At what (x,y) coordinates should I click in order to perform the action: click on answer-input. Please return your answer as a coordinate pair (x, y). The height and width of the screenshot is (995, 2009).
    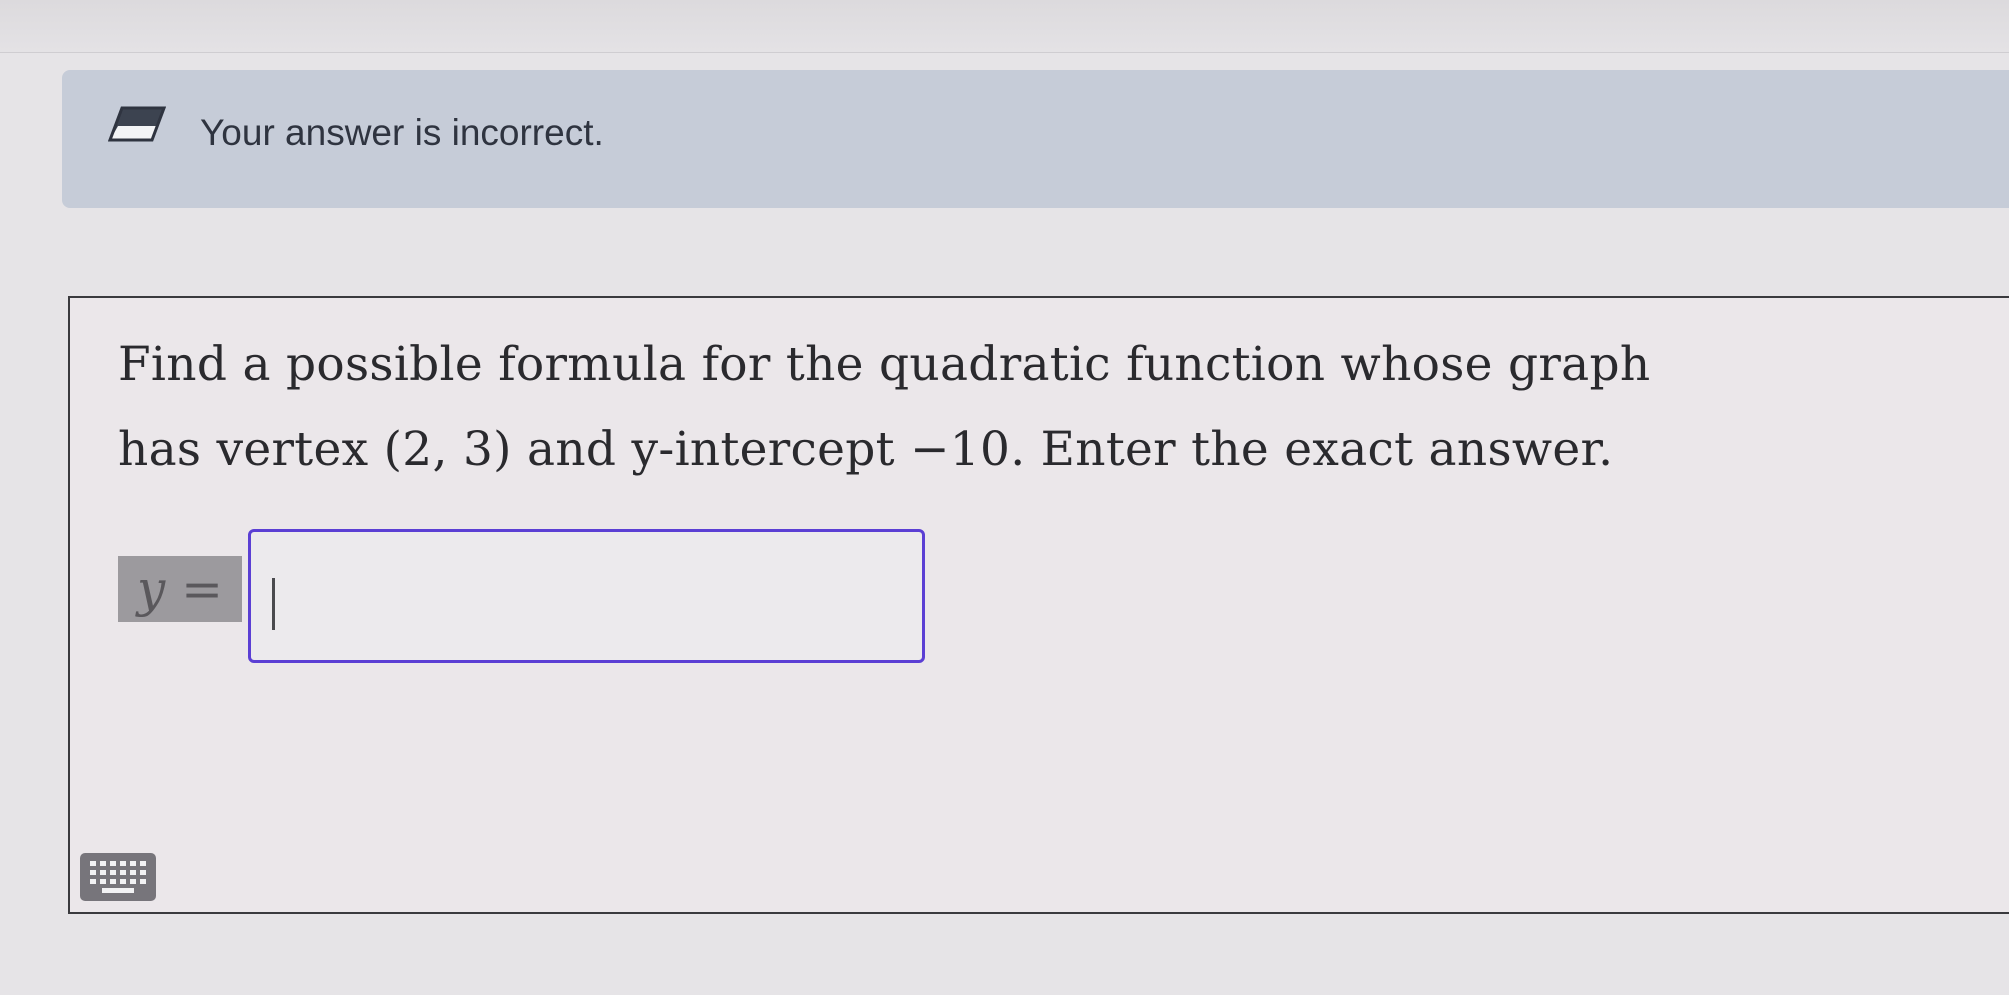
    Looking at the image, I should click on (586, 596).